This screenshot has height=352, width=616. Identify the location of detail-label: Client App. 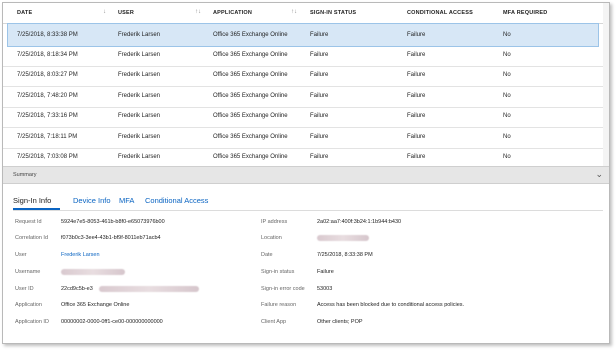
(274, 322).